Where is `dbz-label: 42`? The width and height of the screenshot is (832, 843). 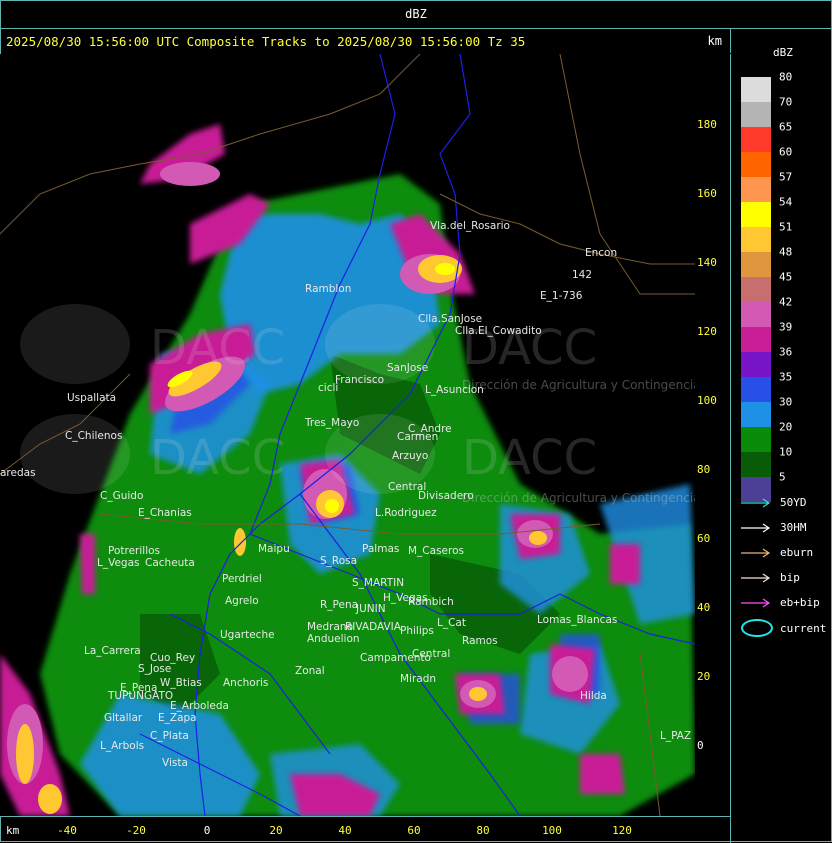 dbz-label: 42 is located at coordinates (786, 302).